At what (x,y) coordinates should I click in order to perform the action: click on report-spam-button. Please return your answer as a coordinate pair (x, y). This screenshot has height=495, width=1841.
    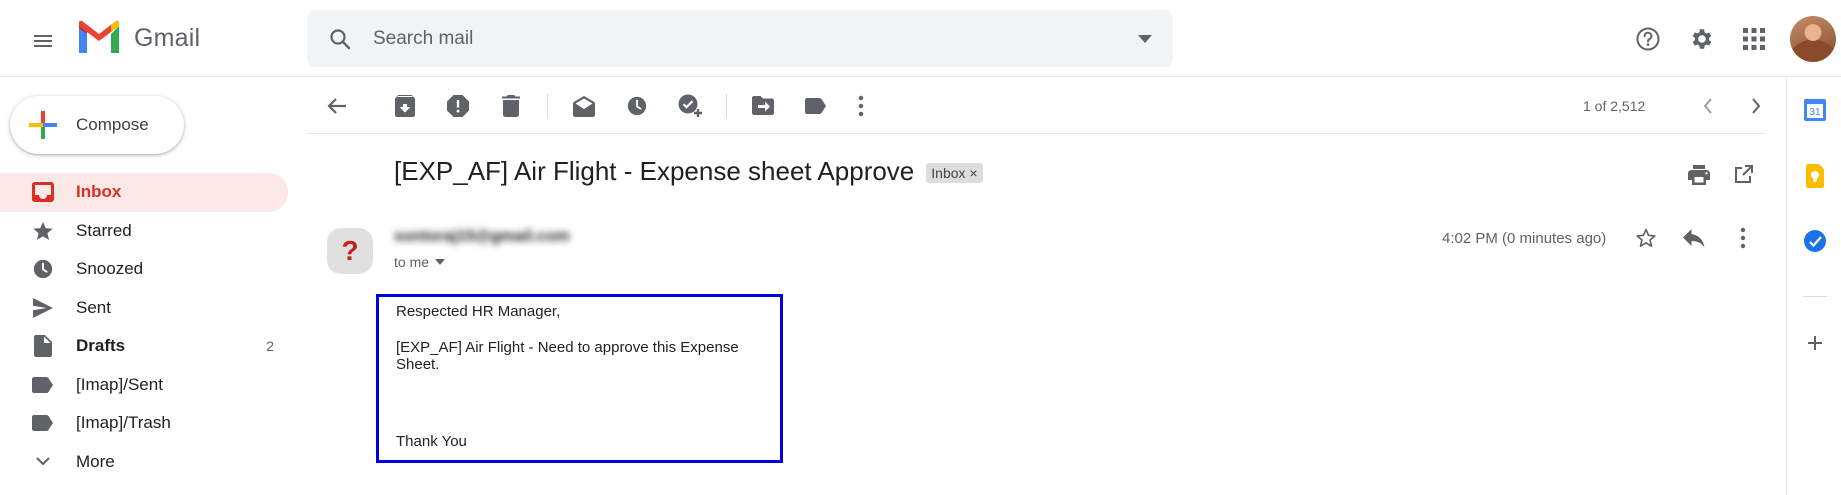
    Looking at the image, I should click on (458, 106).